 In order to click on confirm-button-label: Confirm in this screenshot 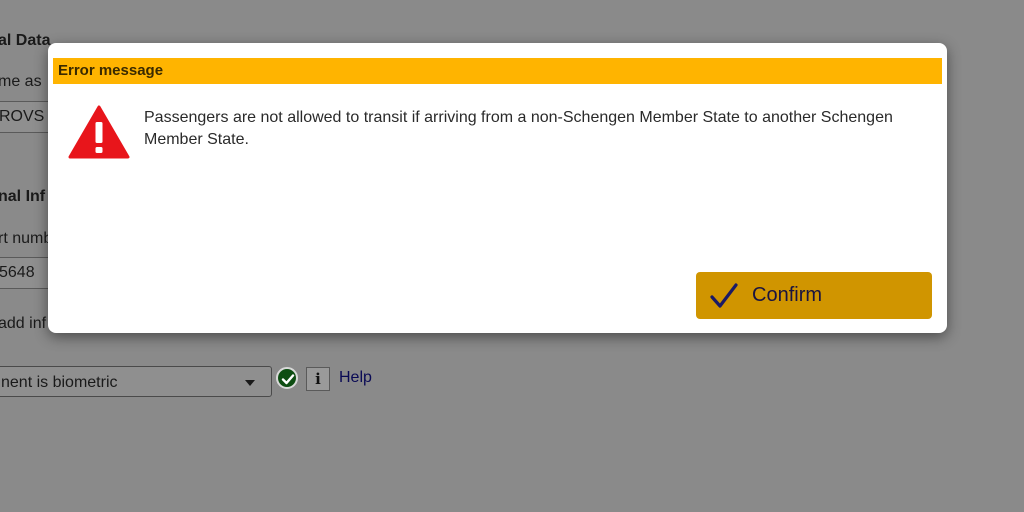, I will do `click(787, 295)`.